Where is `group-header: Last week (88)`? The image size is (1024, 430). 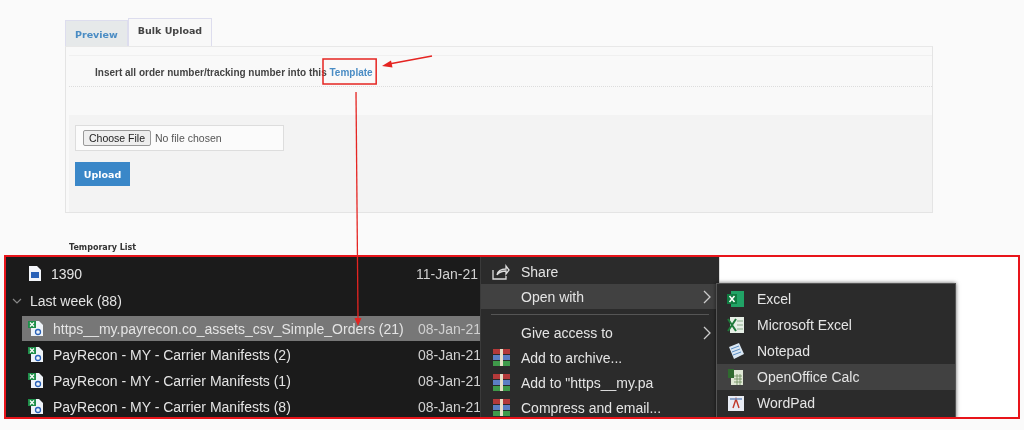
group-header: Last week (88) is located at coordinates (243, 301).